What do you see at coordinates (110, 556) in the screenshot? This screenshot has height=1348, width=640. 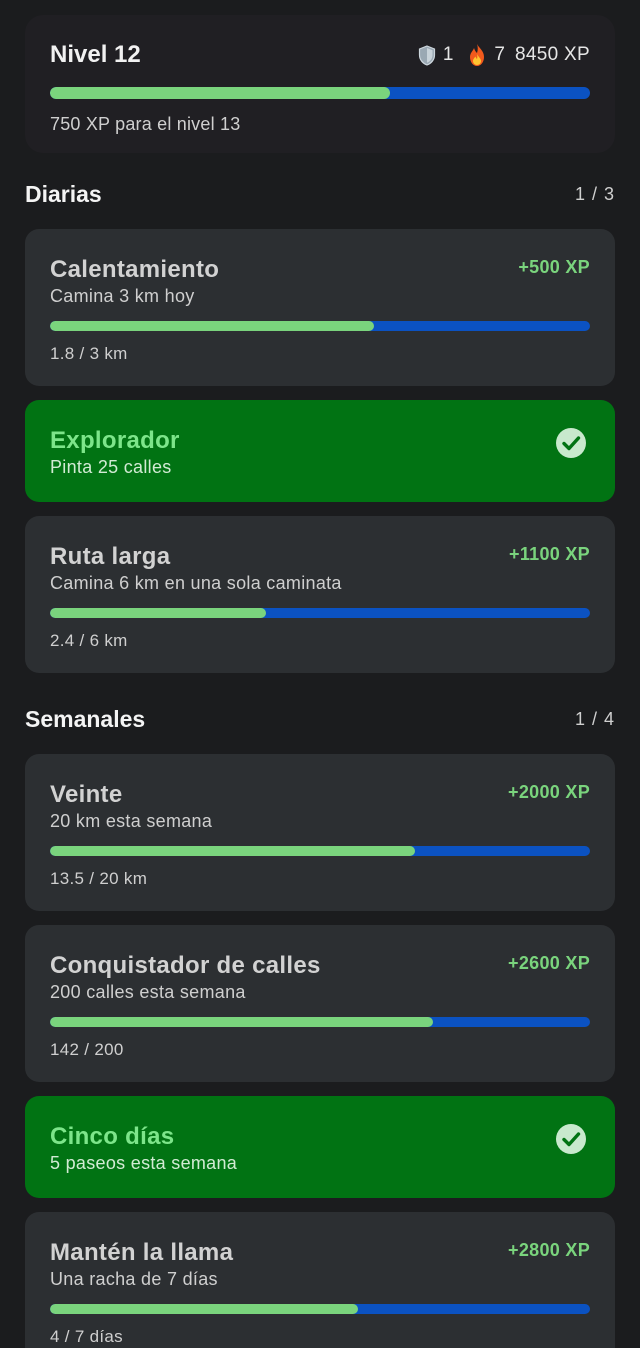 I see `mission-title: Ruta larga` at bounding box center [110, 556].